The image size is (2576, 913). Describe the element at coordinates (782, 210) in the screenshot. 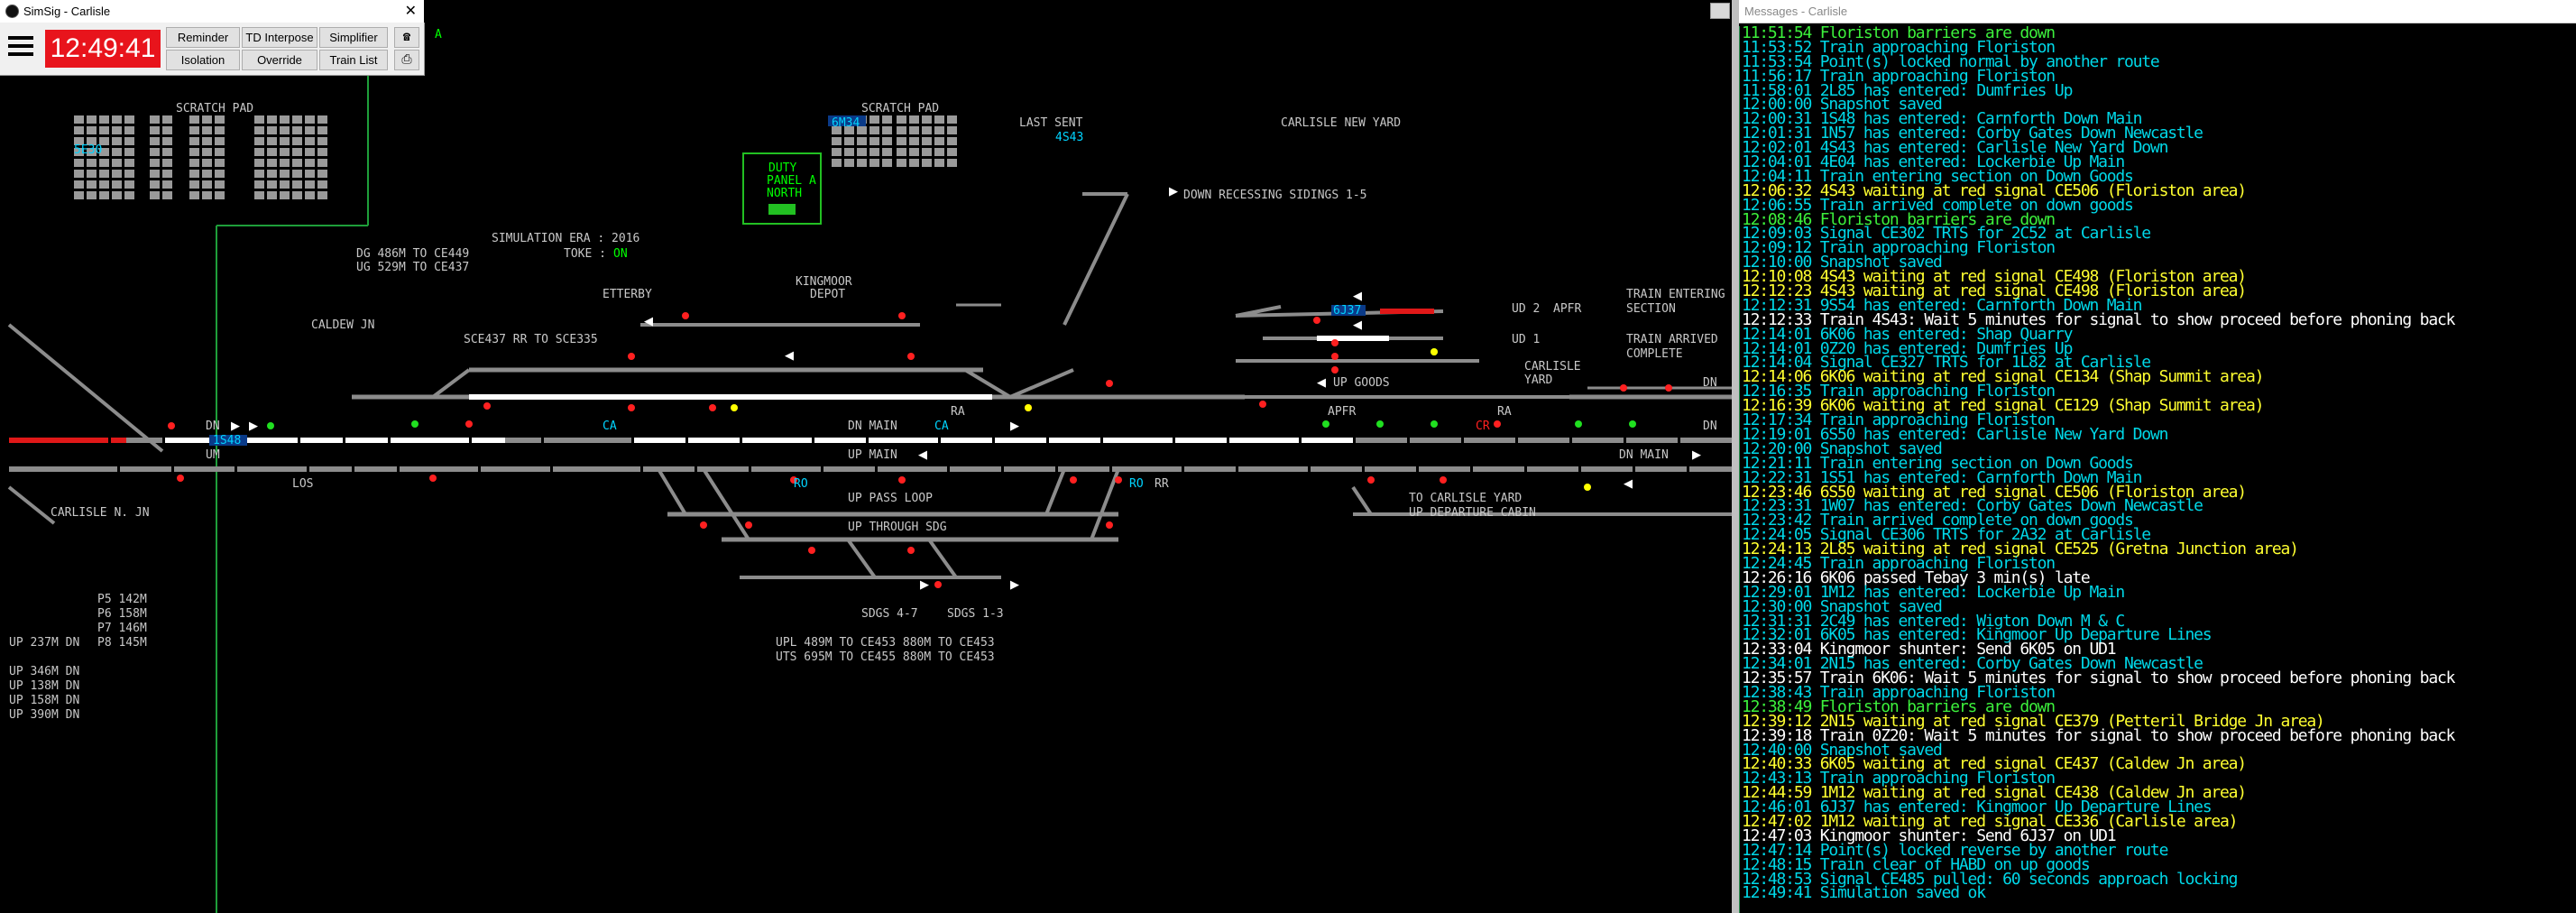

I see `duty-panel-indicator` at that location.